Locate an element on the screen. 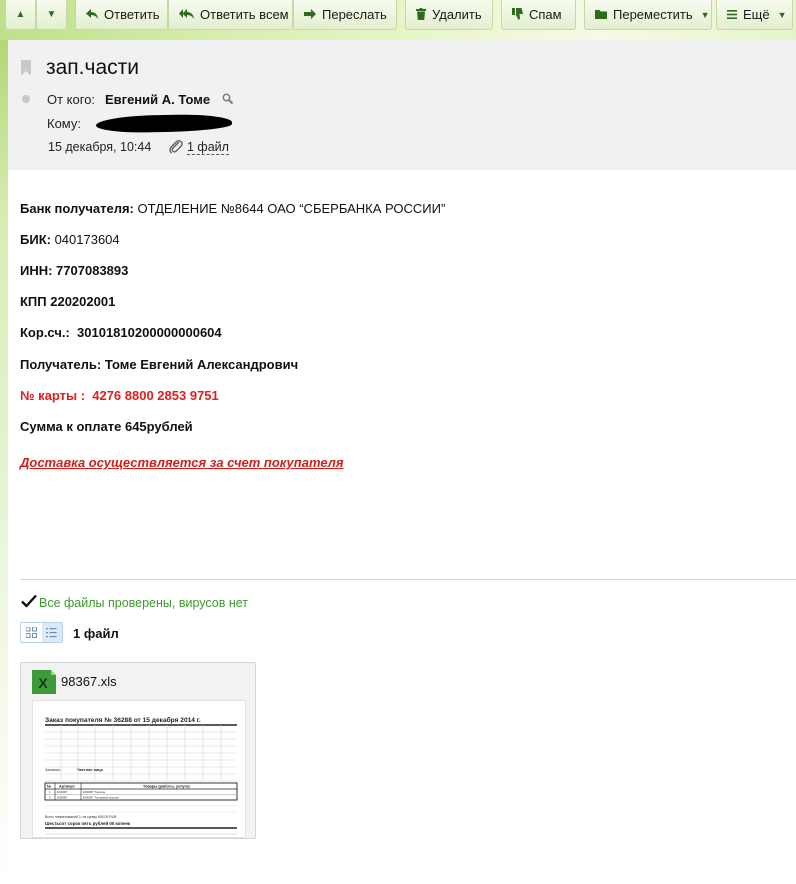 Image resolution: width=796 pixels, height=884 pixels. bik-value: 040173604 is located at coordinates (85, 239).